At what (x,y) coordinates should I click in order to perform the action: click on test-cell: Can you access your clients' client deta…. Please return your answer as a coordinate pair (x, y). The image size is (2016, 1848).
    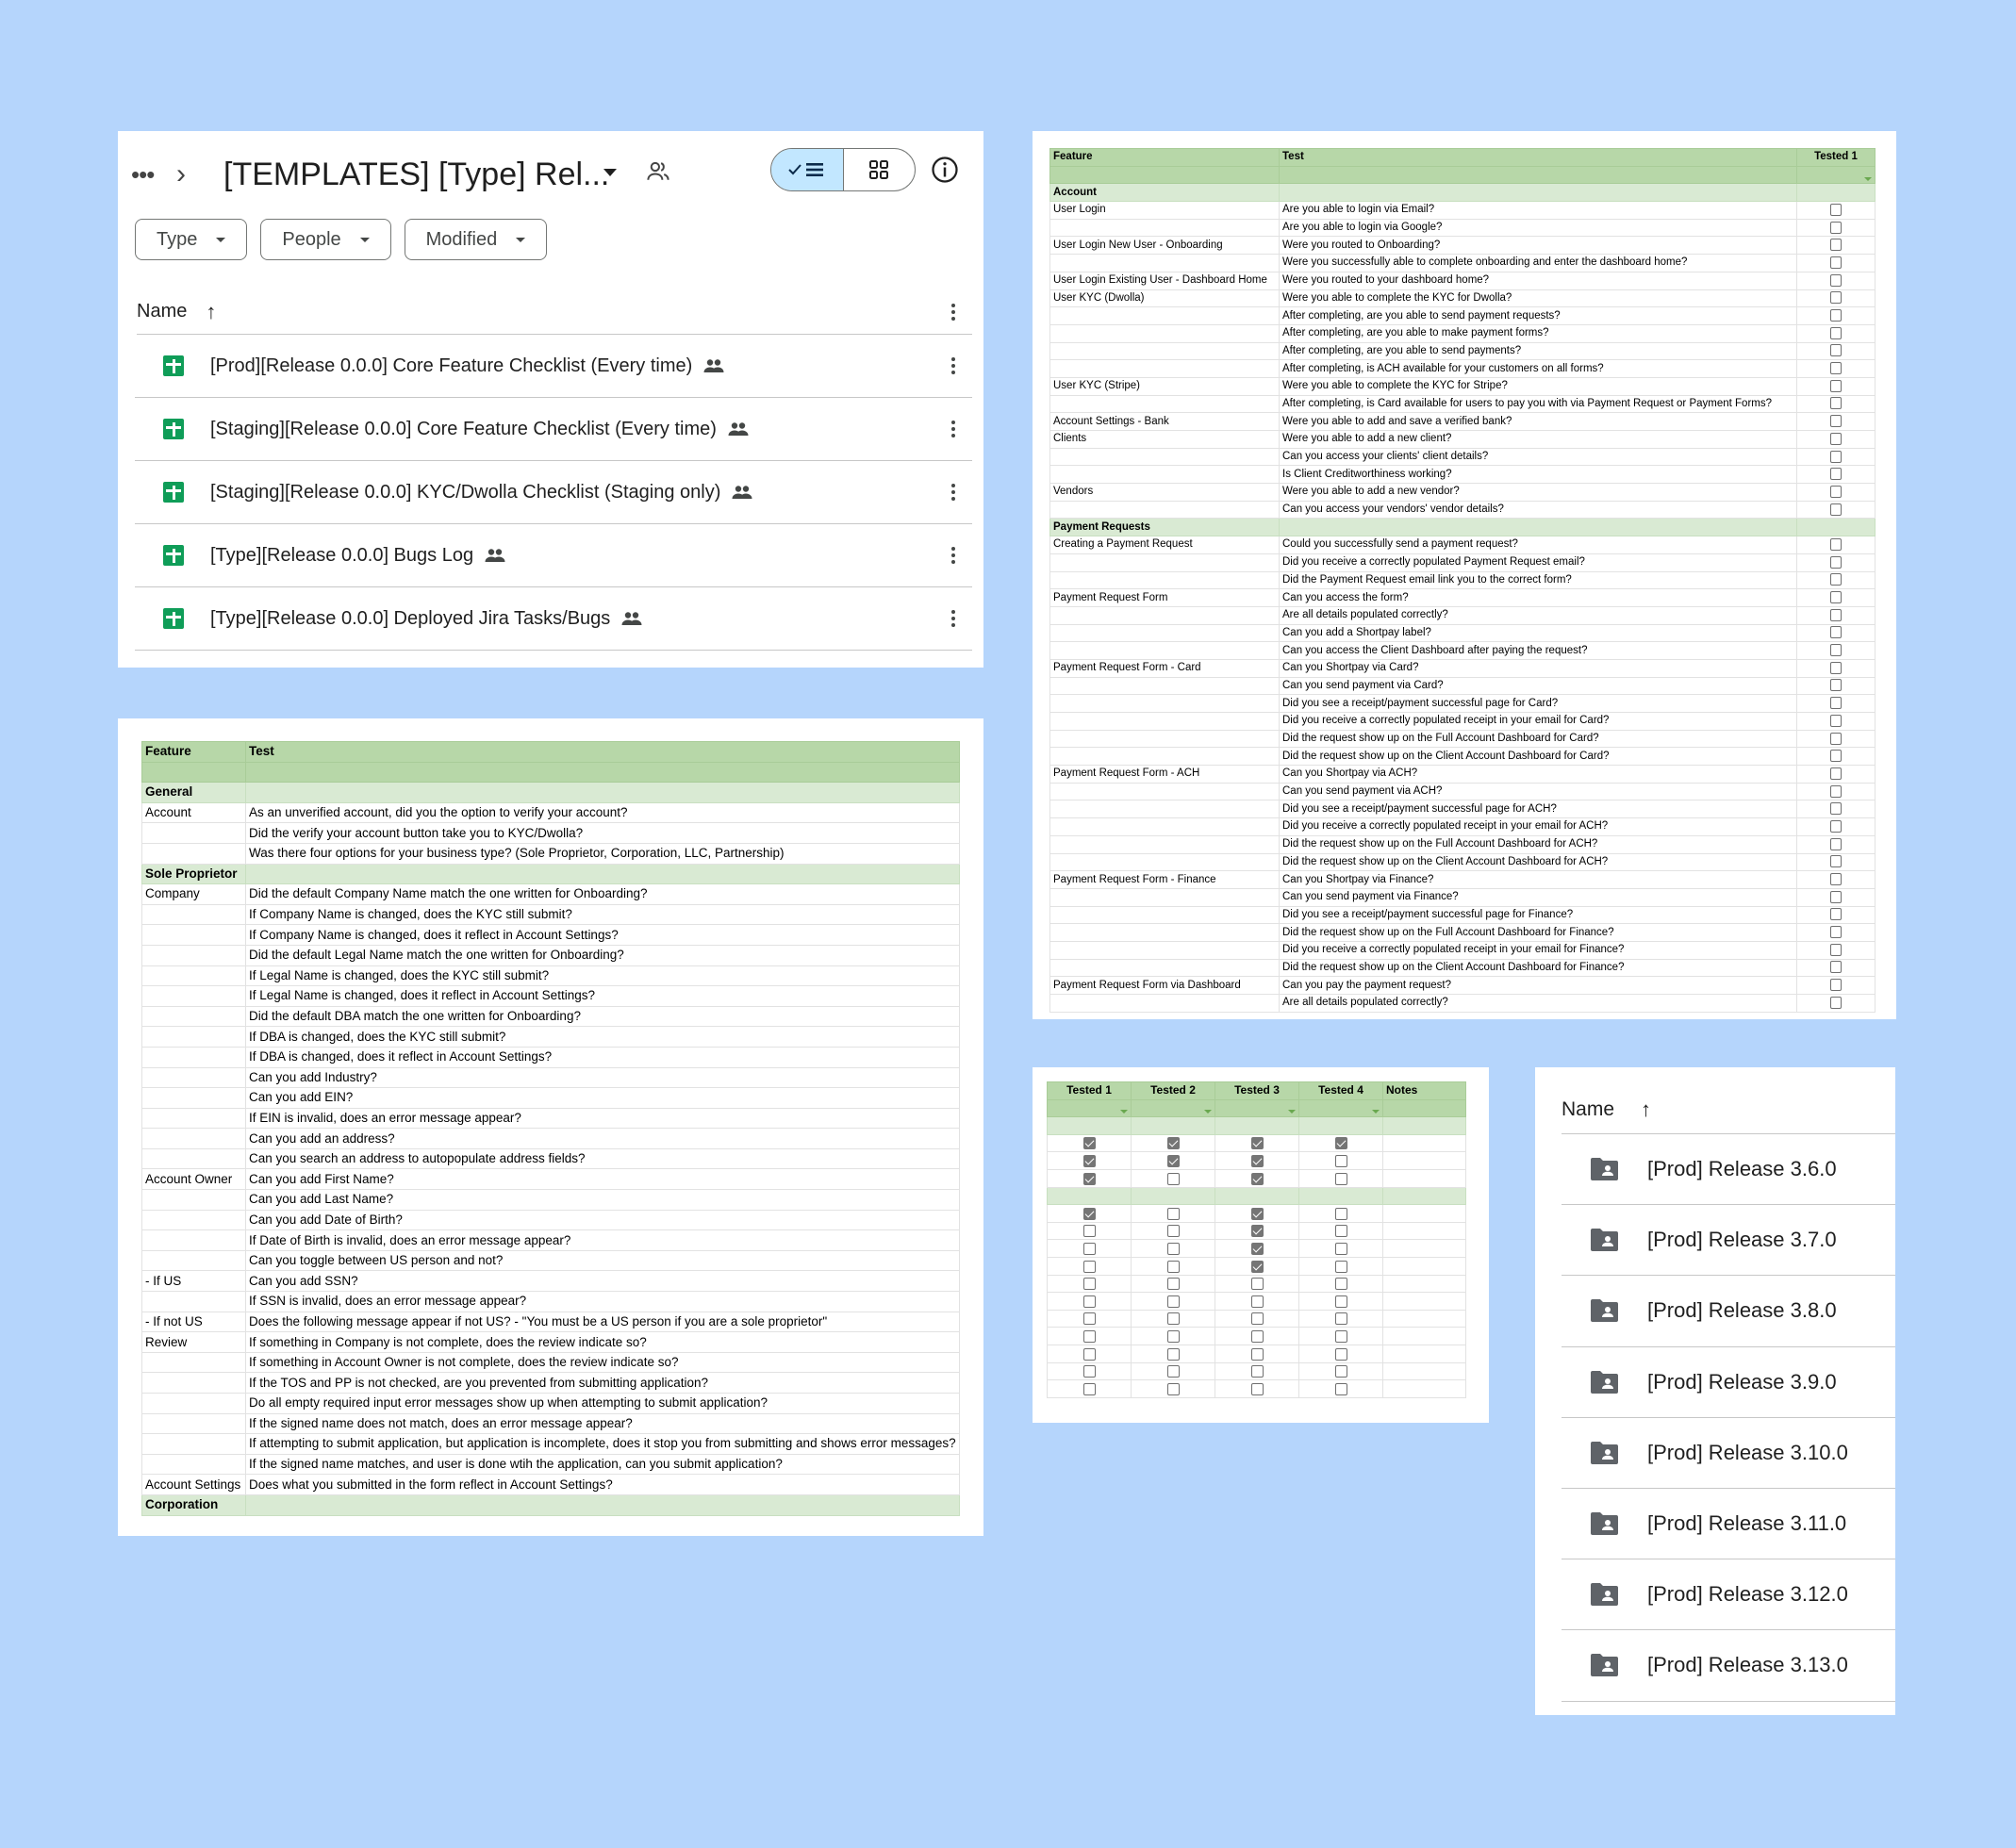
    Looking at the image, I should click on (1538, 457).